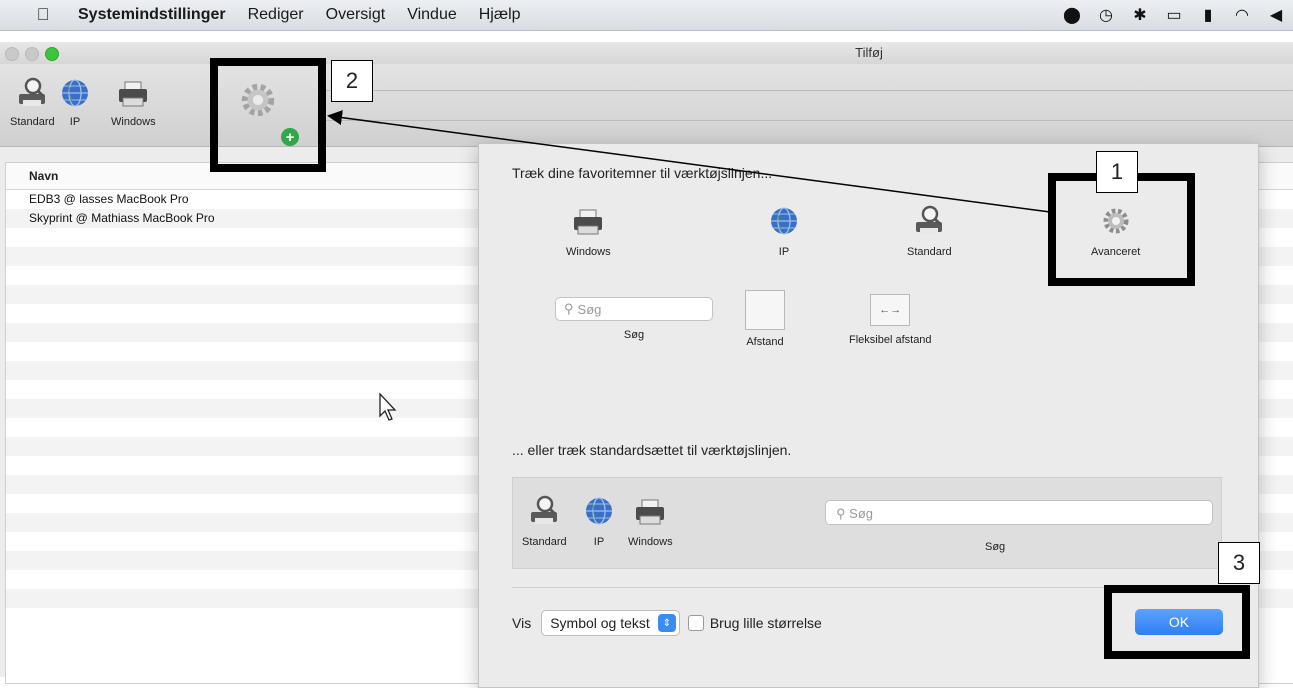 Image resolution: width=1293 pixels, height=688 pixels. I want to click on time-machine-icon: ◷, so click(1106, 15).